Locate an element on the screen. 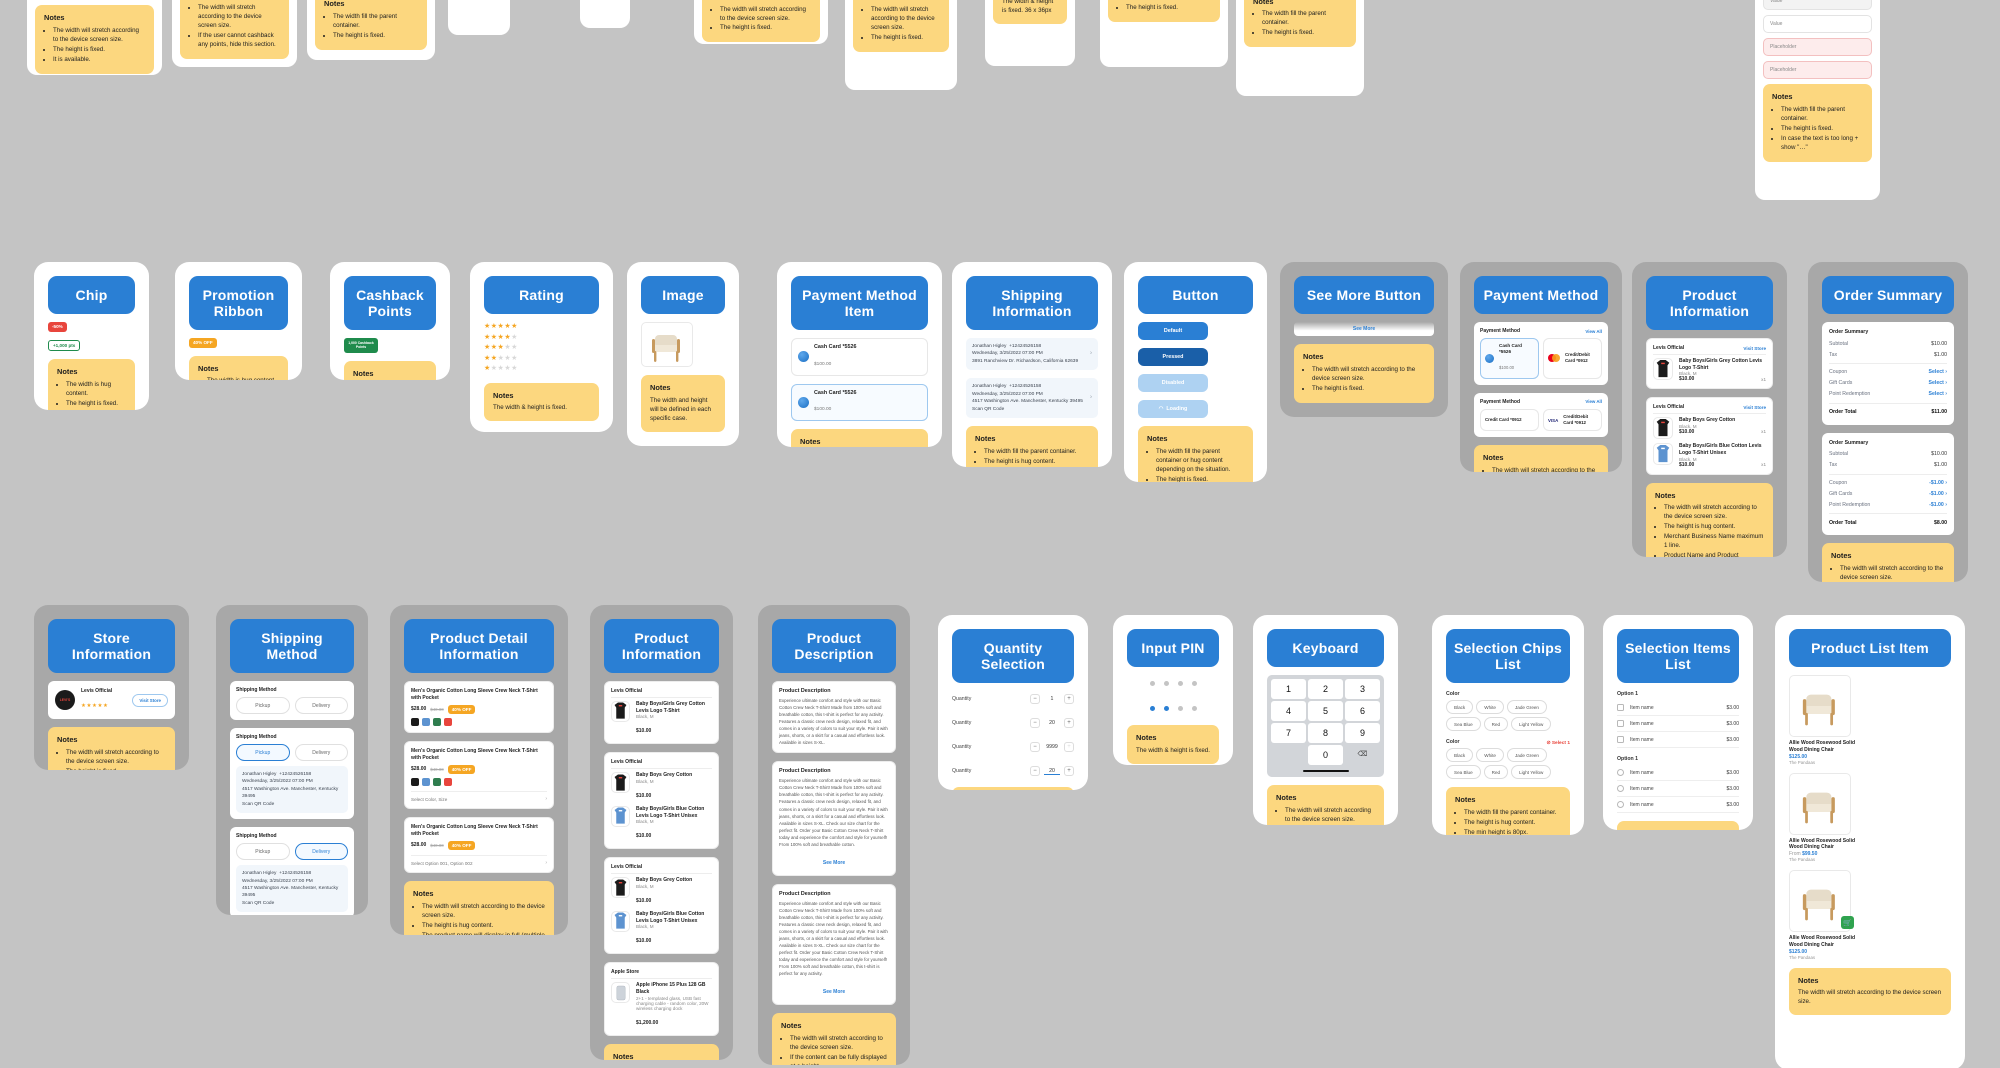 This screenshot has height=1068, width=2000. product-row: Baby Boys Grey Cotton Black, M $10.00 x1 is located at coordinates (1709, 428).